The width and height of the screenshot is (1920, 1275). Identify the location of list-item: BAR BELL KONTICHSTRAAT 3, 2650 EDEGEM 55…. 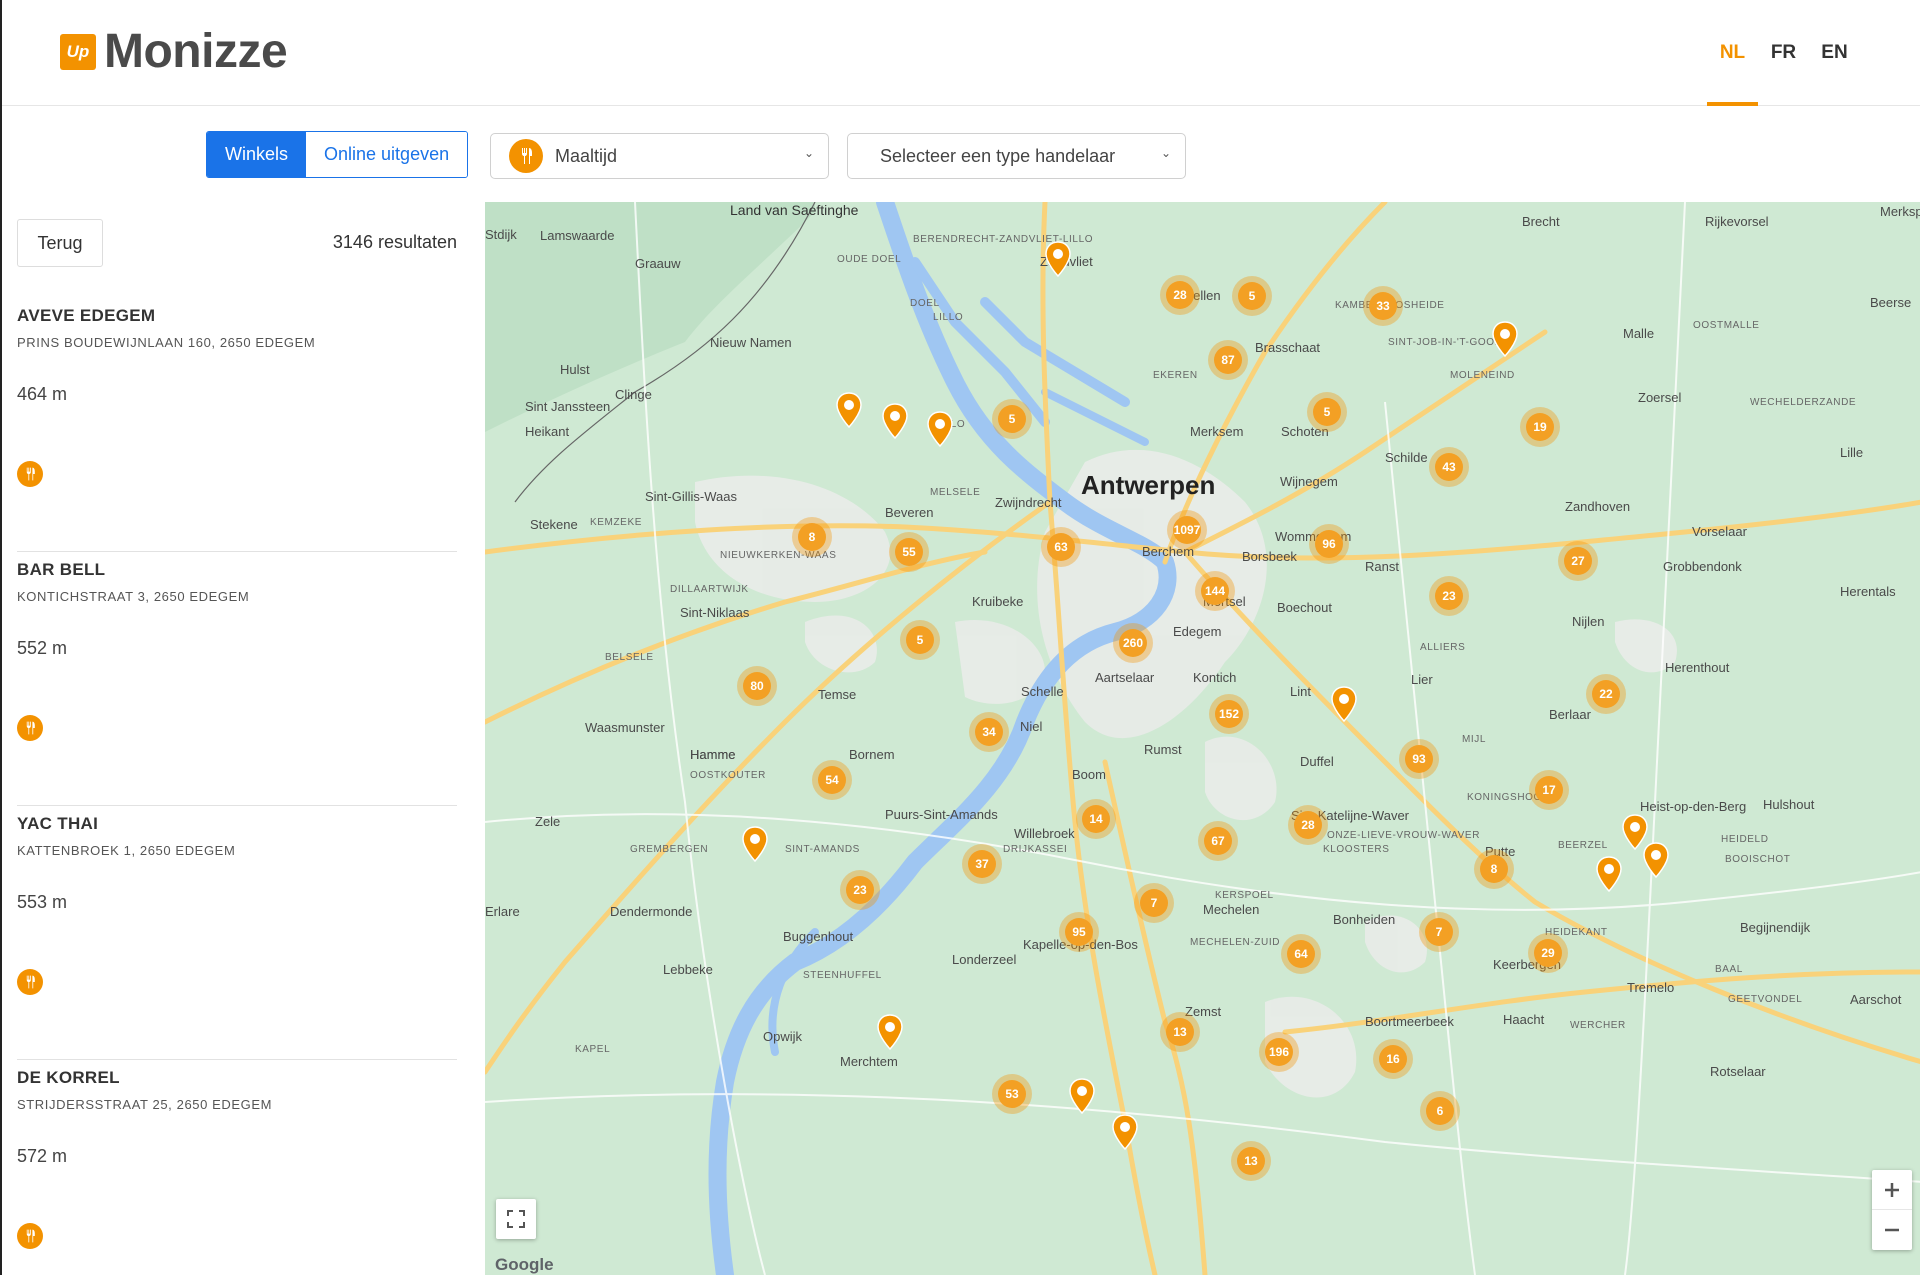
(237, 679).